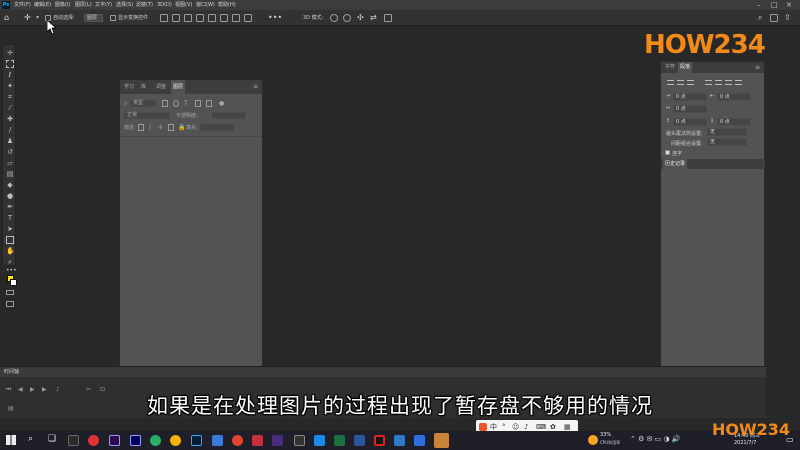 This screenshot has width=800, height=450. What do you see at coordinates (183, 5) in the screenshot?
I see `menu-view: 视图(V)` at bounding box center [183, 5].